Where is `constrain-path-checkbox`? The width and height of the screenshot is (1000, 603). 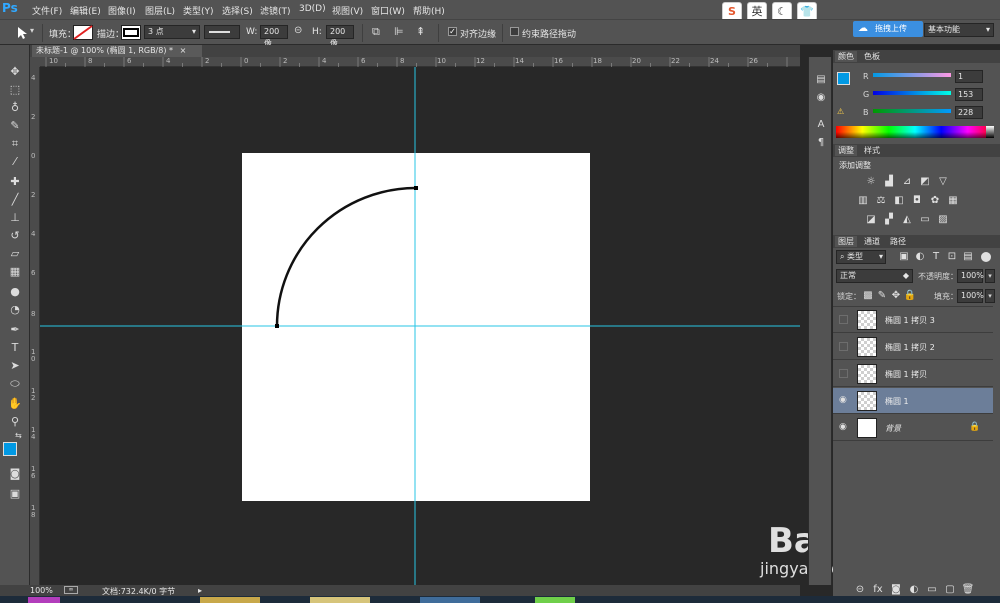
constrain-path-checkbox is located at coordinates (514, 31).